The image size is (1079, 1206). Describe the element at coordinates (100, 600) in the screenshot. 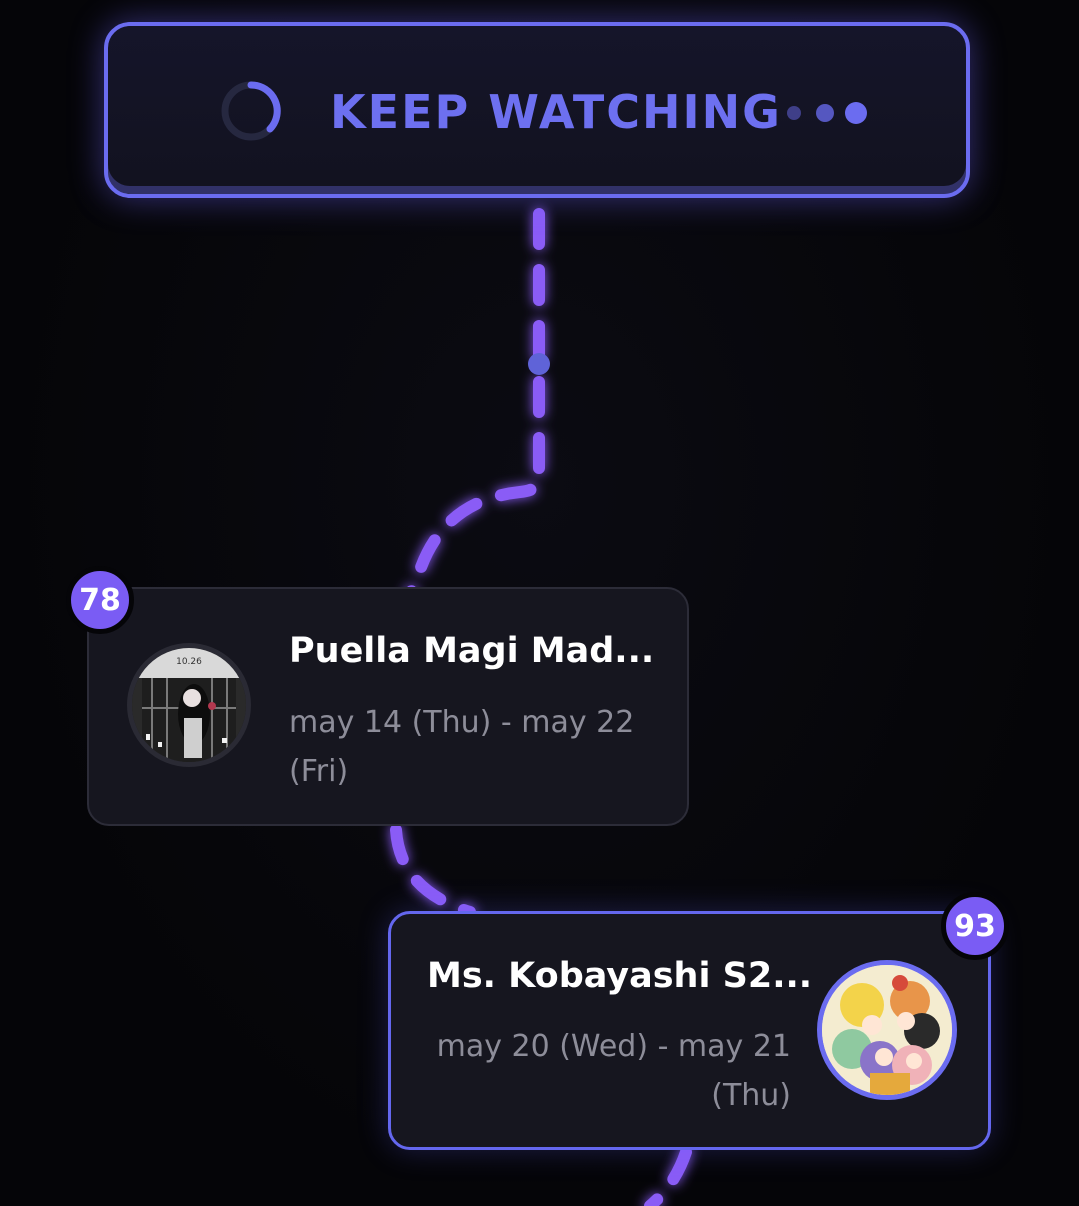

I see `score-badge: 78` at that location.